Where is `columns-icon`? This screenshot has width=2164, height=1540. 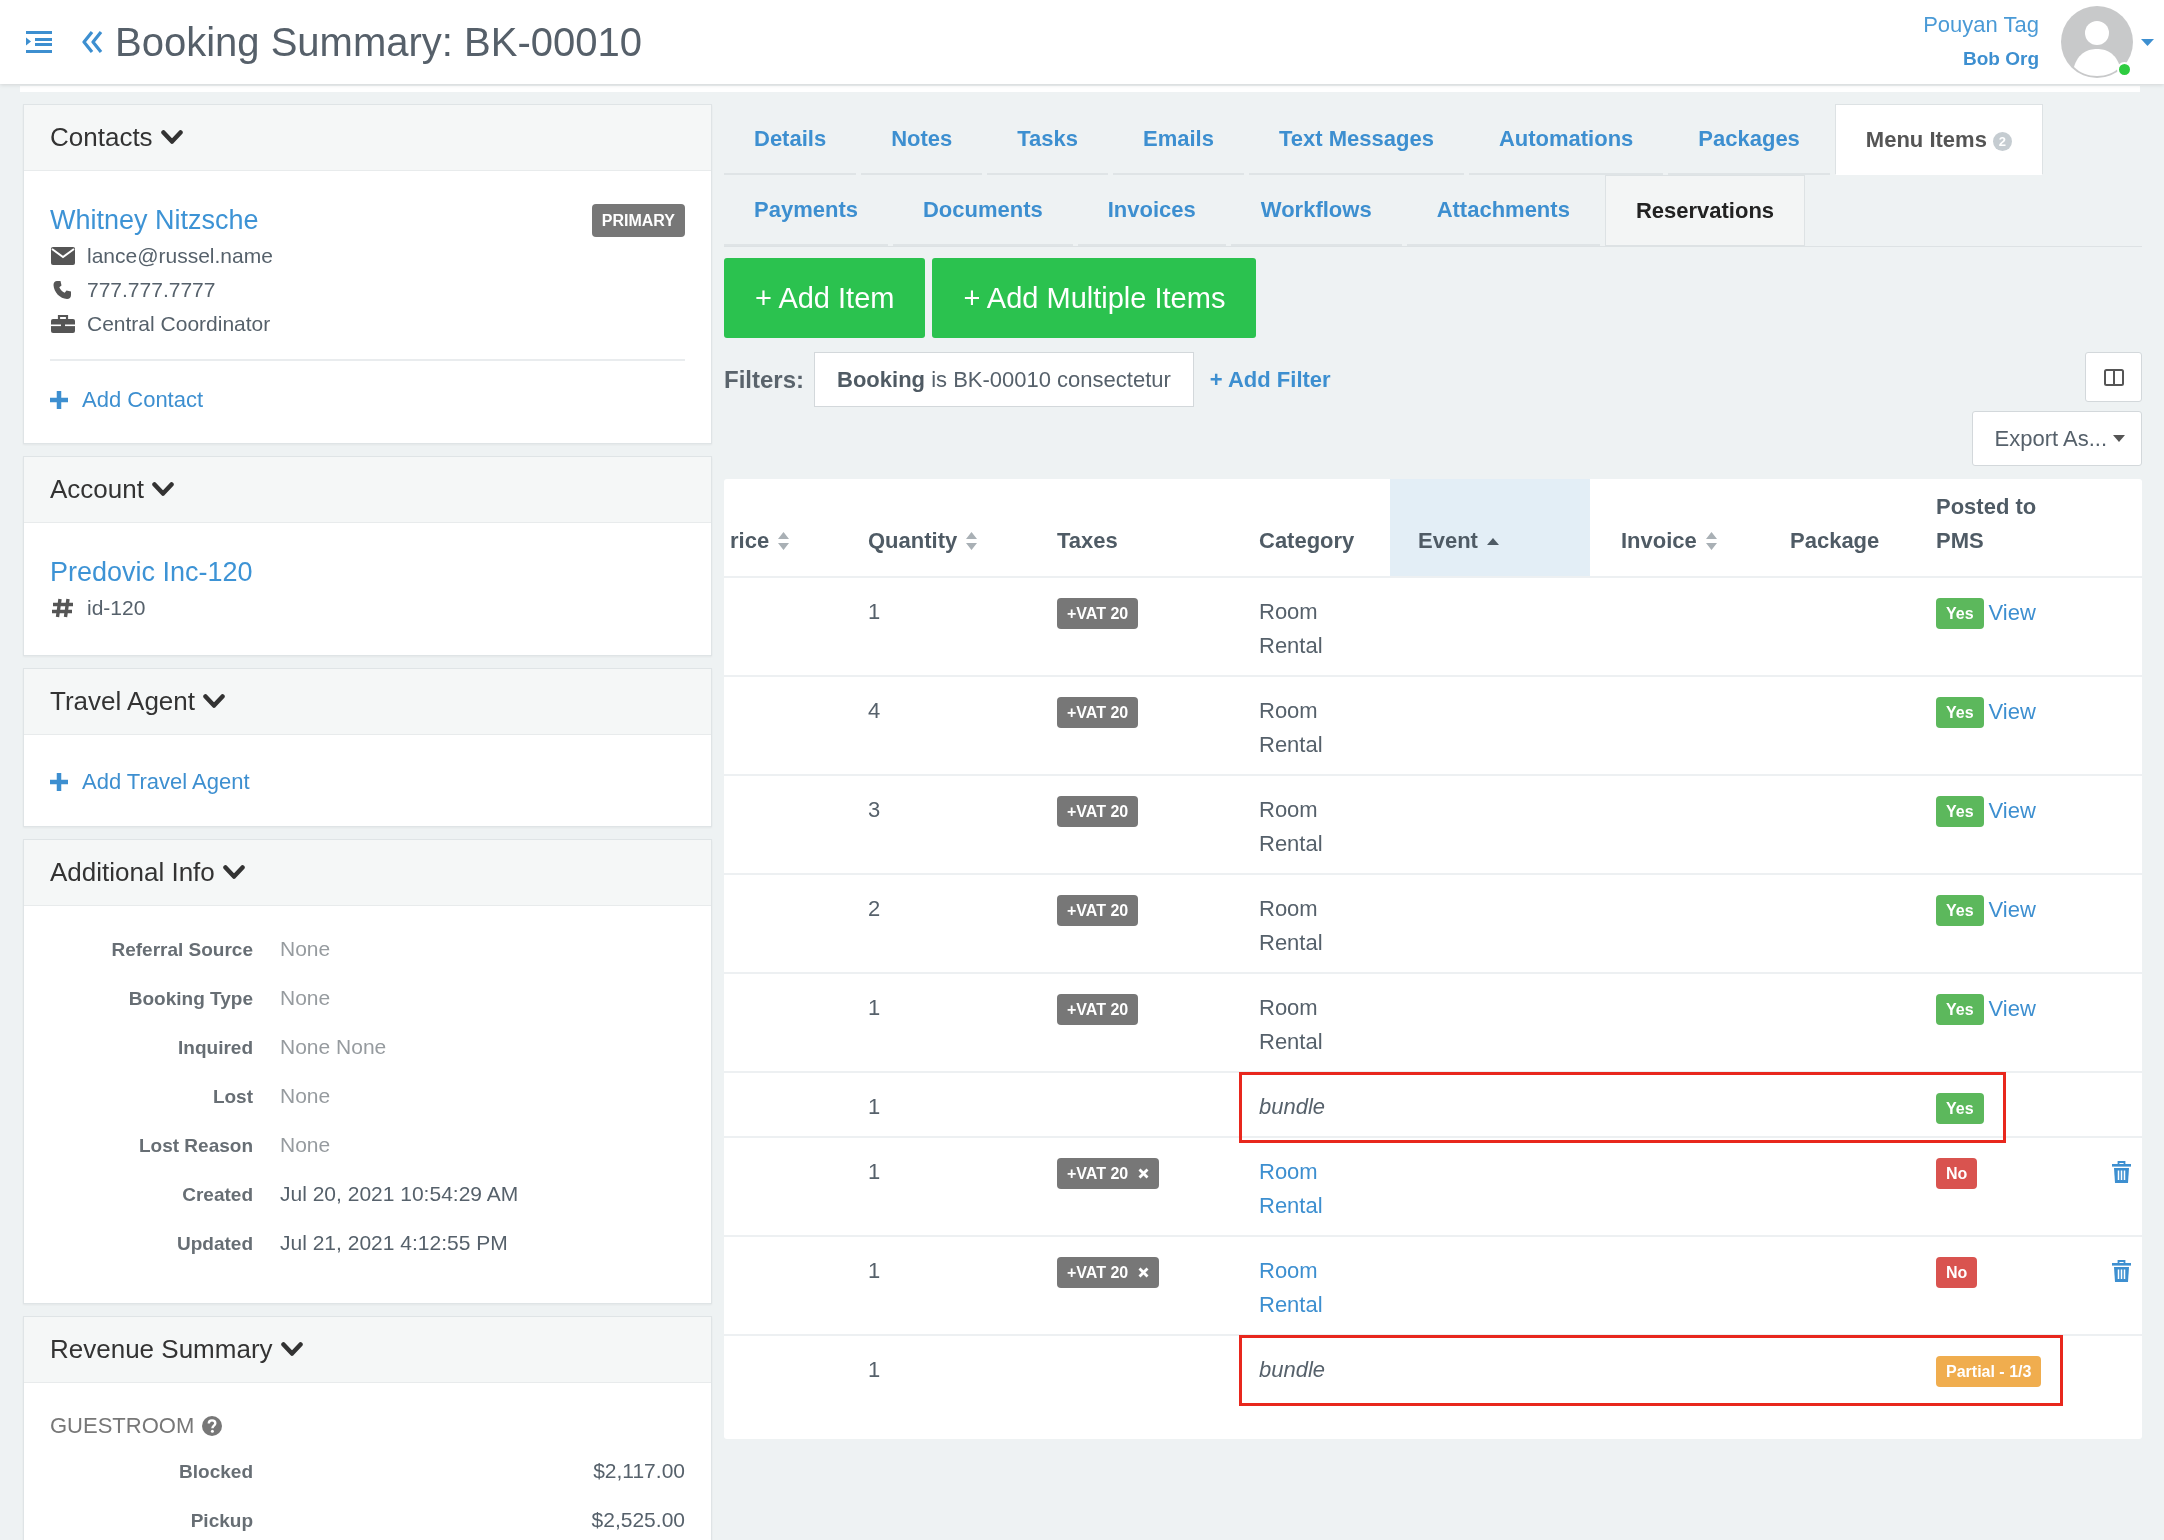
columns-icon is located at coordinates (2113, 377).